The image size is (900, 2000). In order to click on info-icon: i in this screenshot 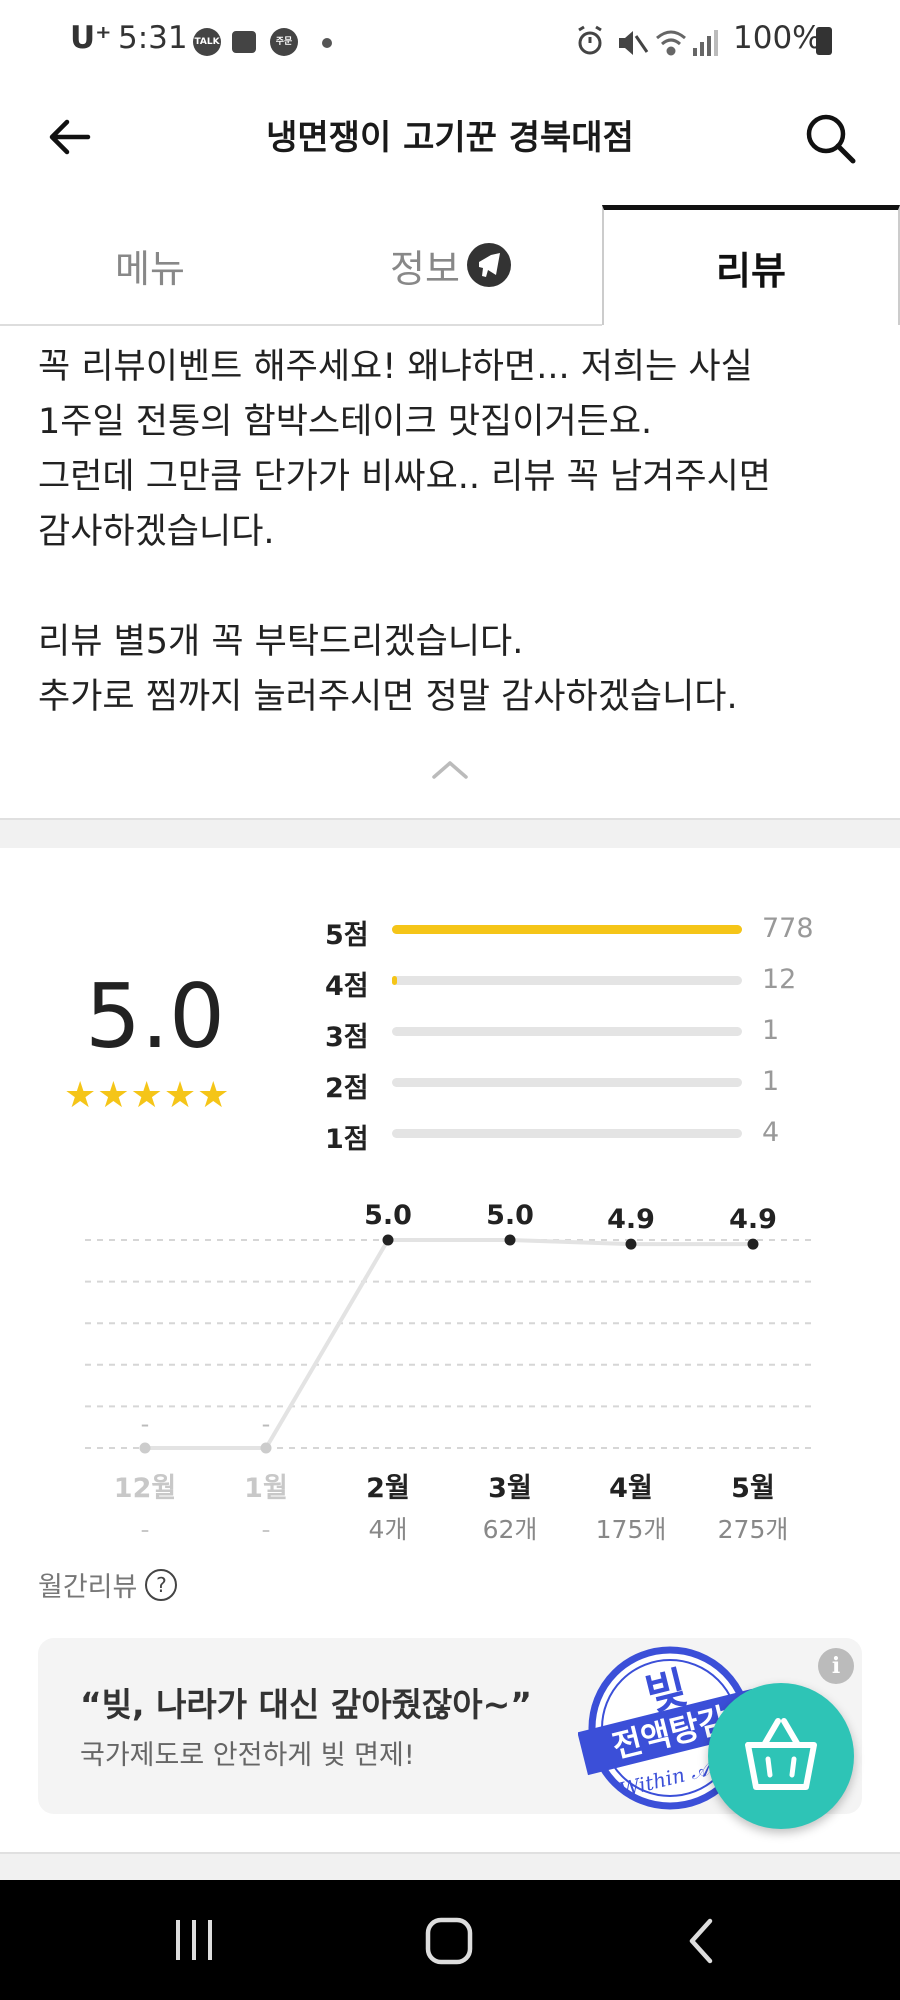, I will do `click(836, 1666)`.